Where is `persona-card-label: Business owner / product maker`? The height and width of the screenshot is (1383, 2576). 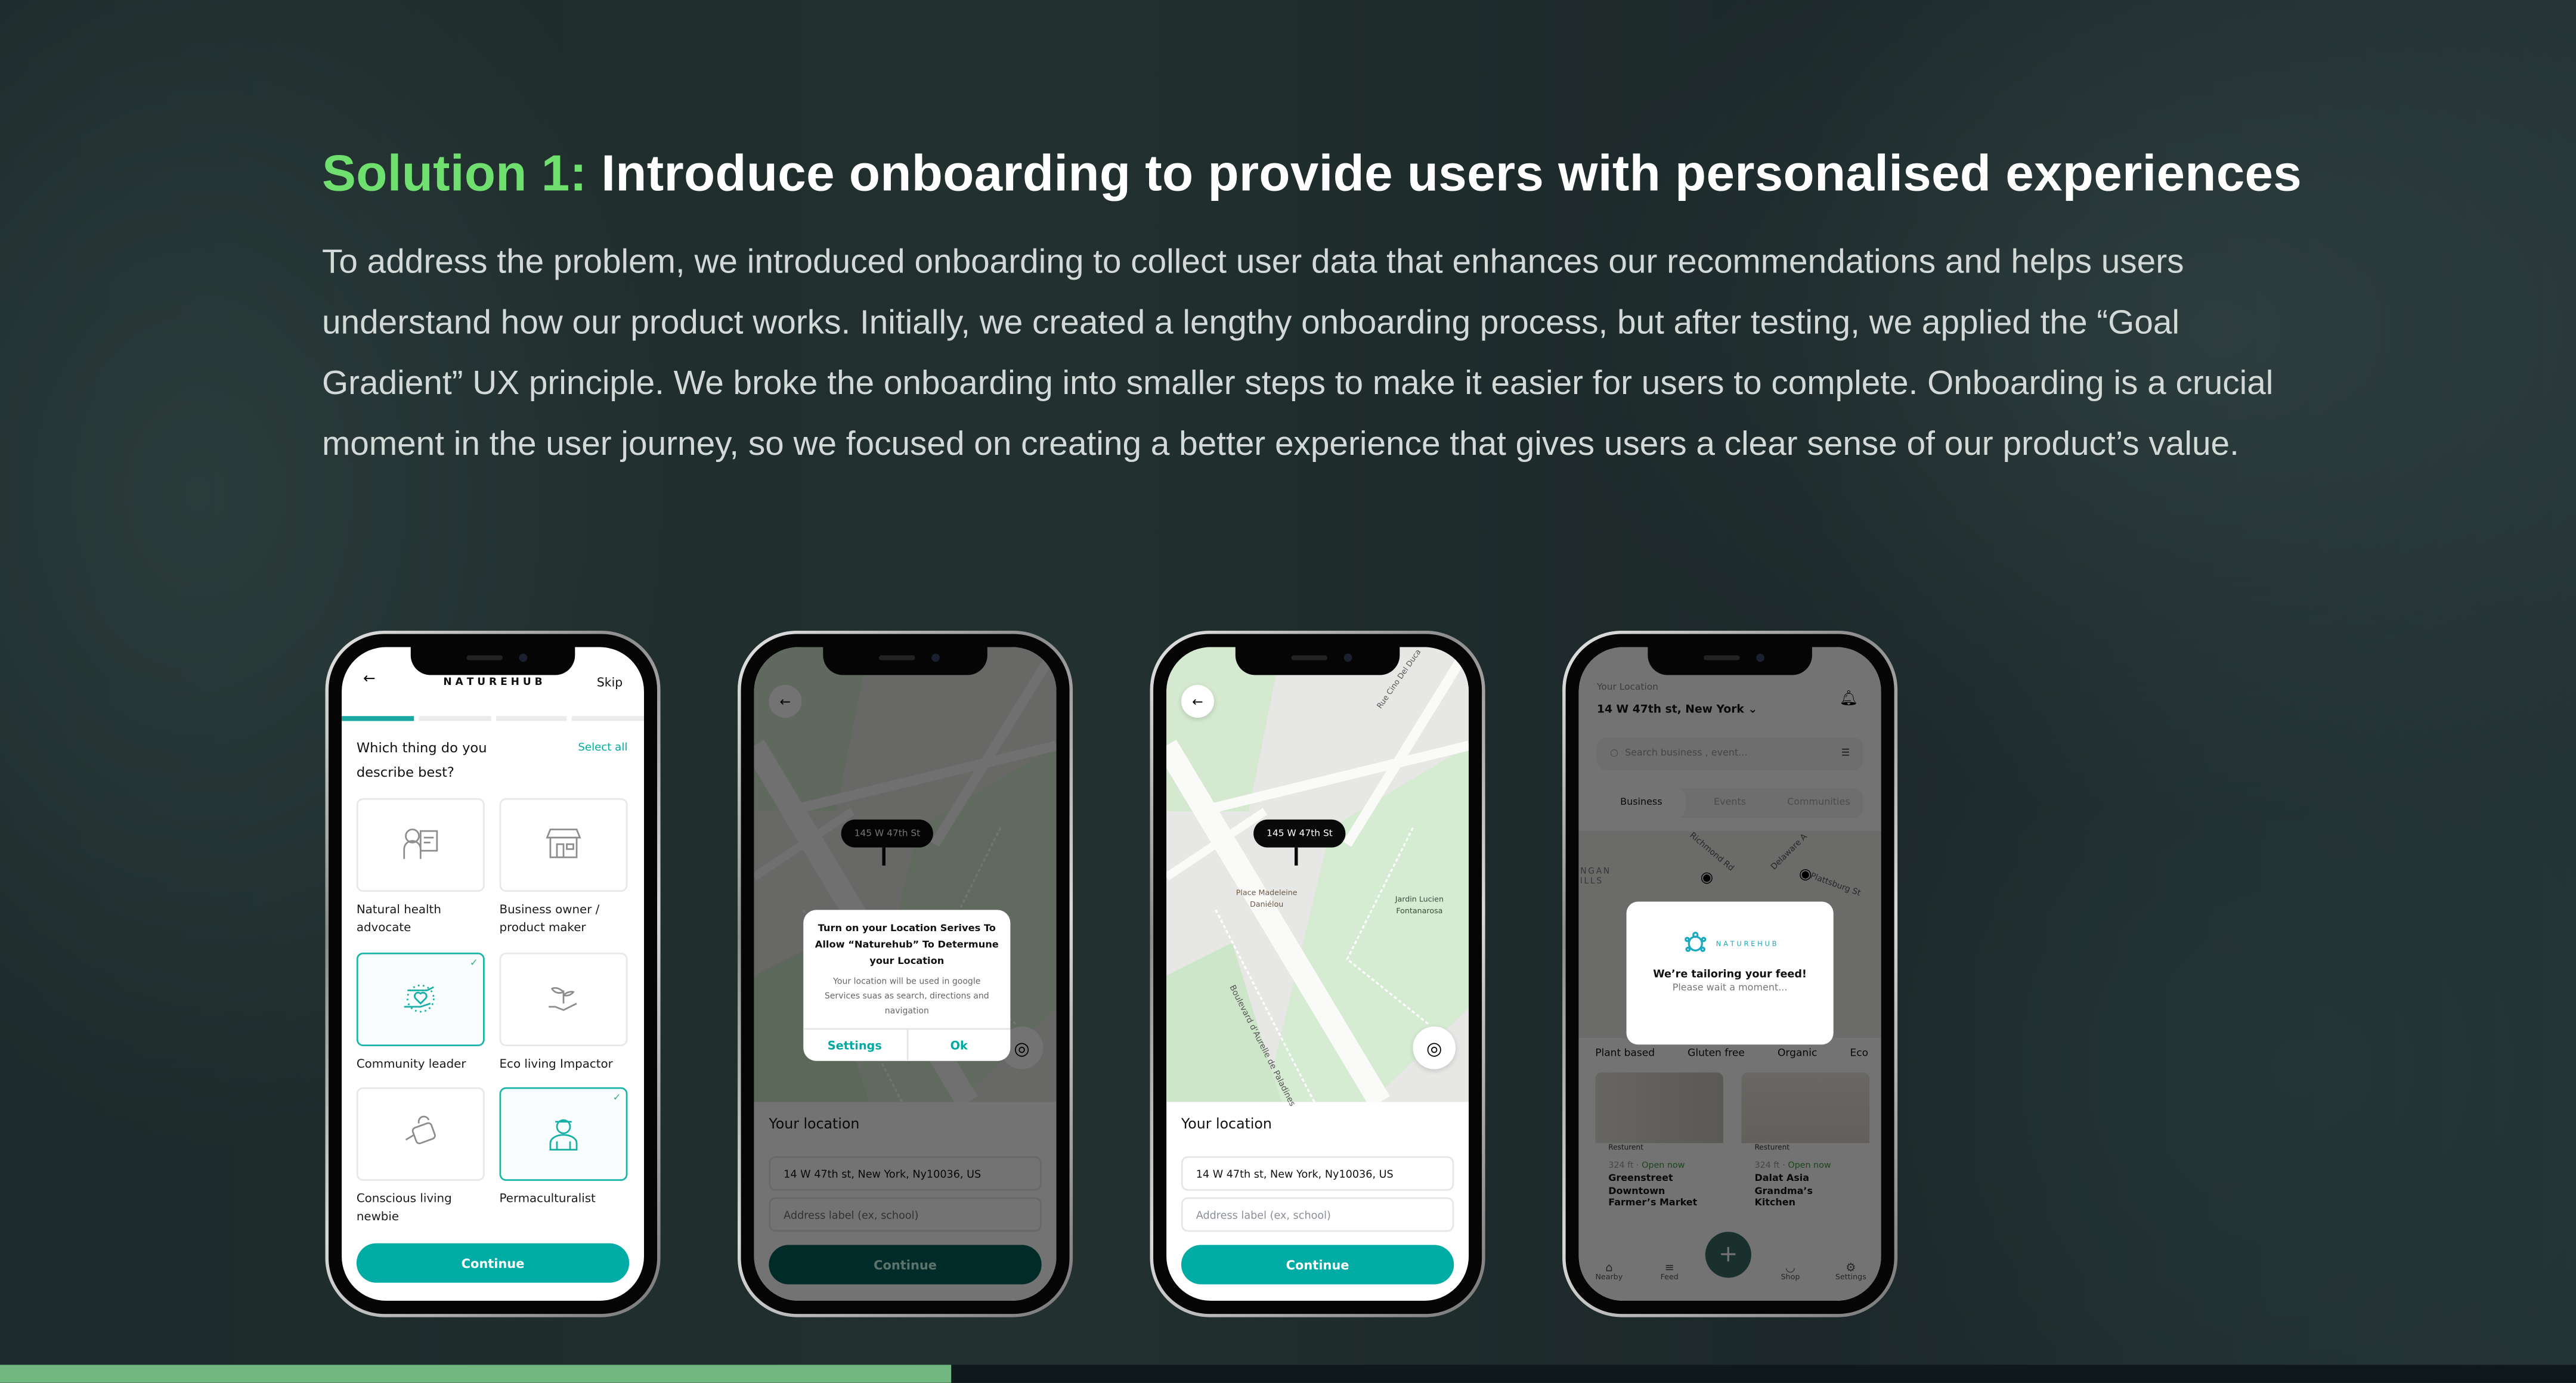 persona-card-label: Business owner / product maker is located at coordinates (550, 918).